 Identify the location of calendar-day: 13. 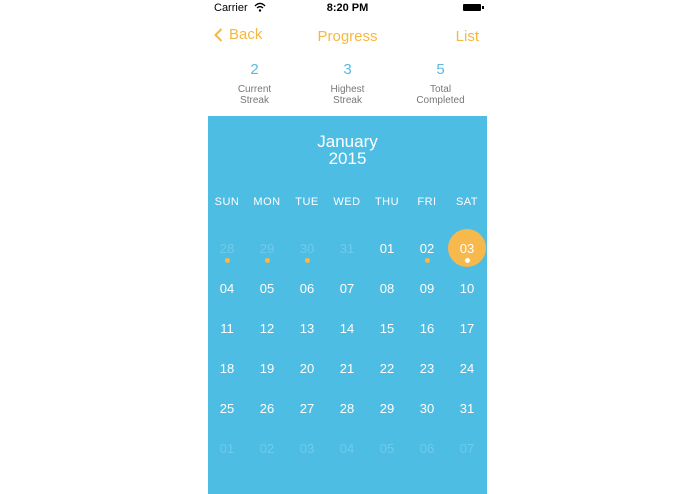
(307, 328).